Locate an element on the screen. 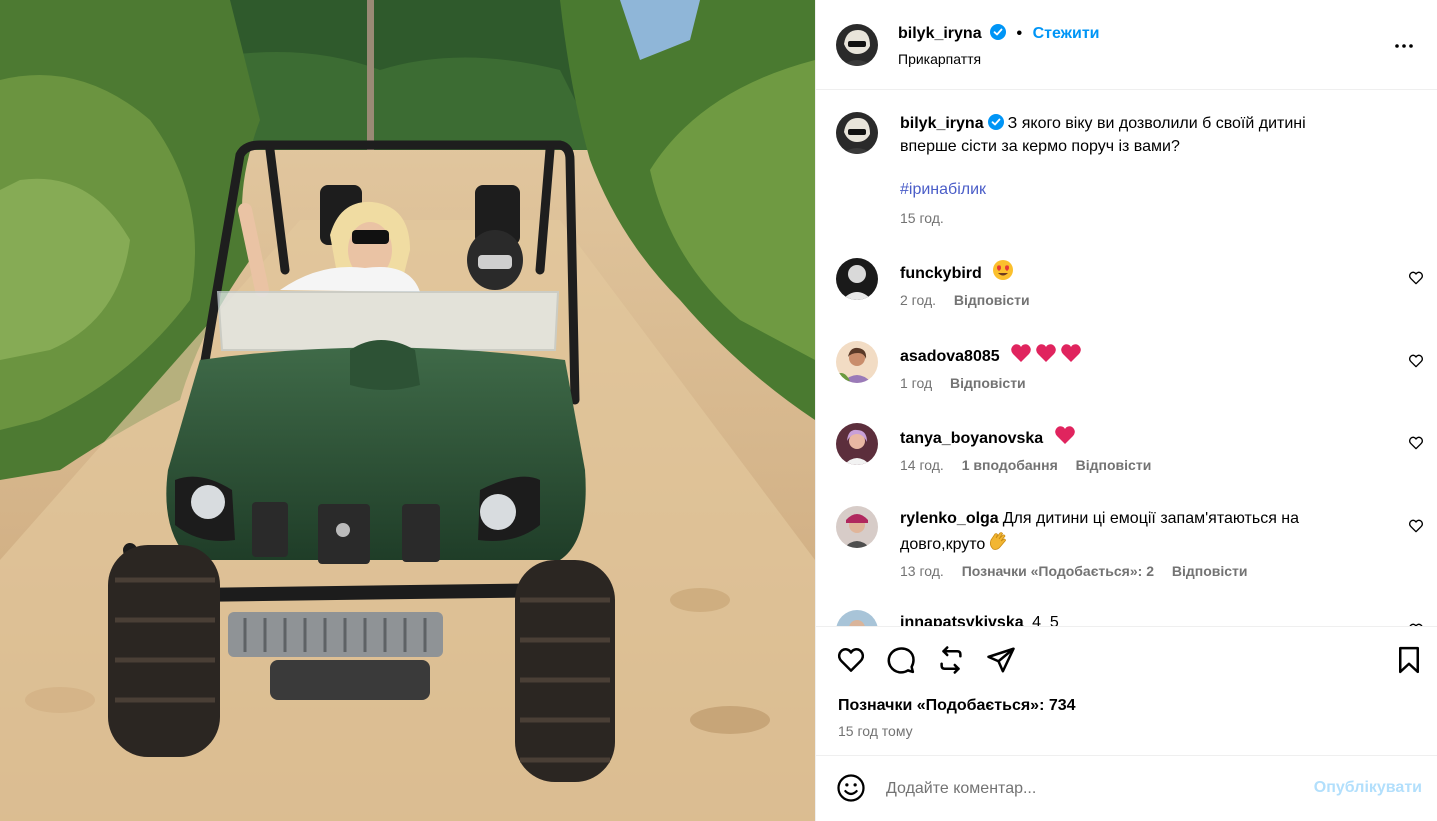  bookmark-icon is located at coordinates (1409, 660).